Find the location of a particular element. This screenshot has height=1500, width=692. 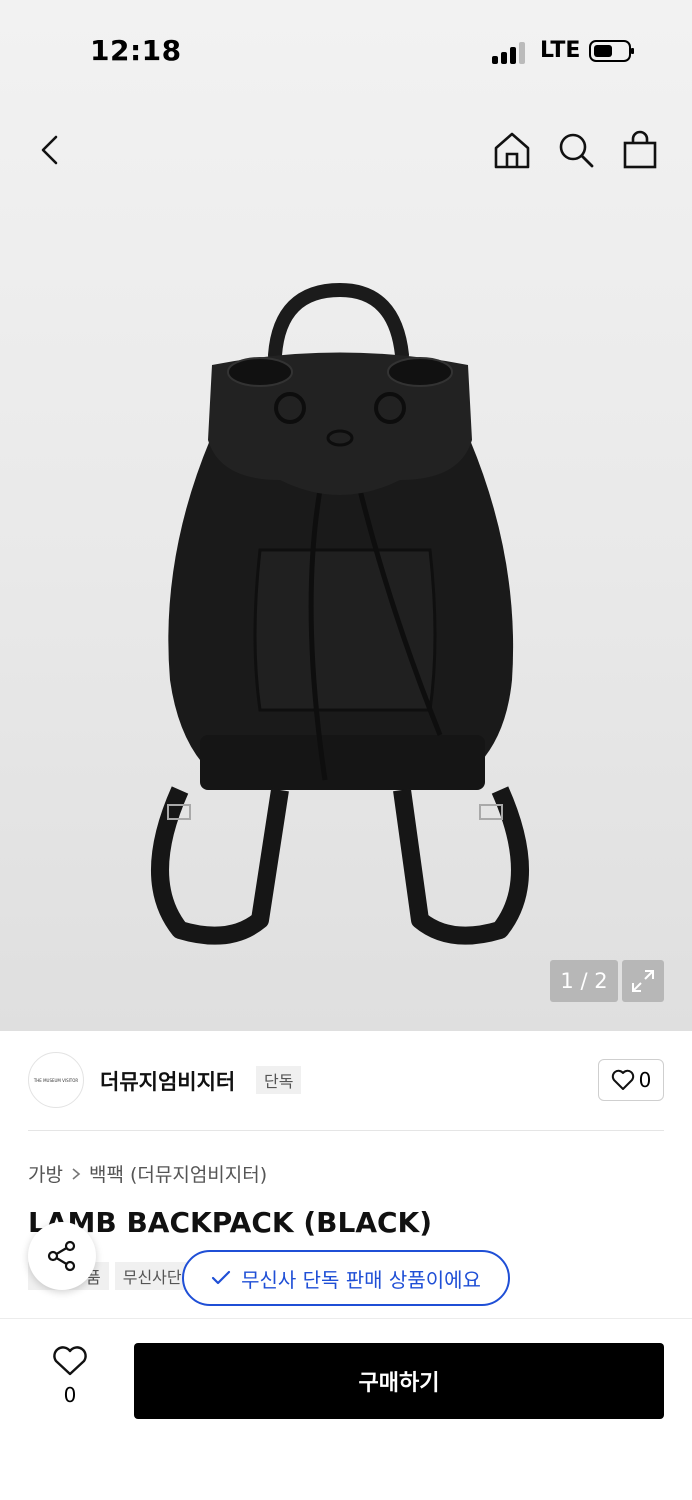

top-navigation is located at coordinates (346, 150).